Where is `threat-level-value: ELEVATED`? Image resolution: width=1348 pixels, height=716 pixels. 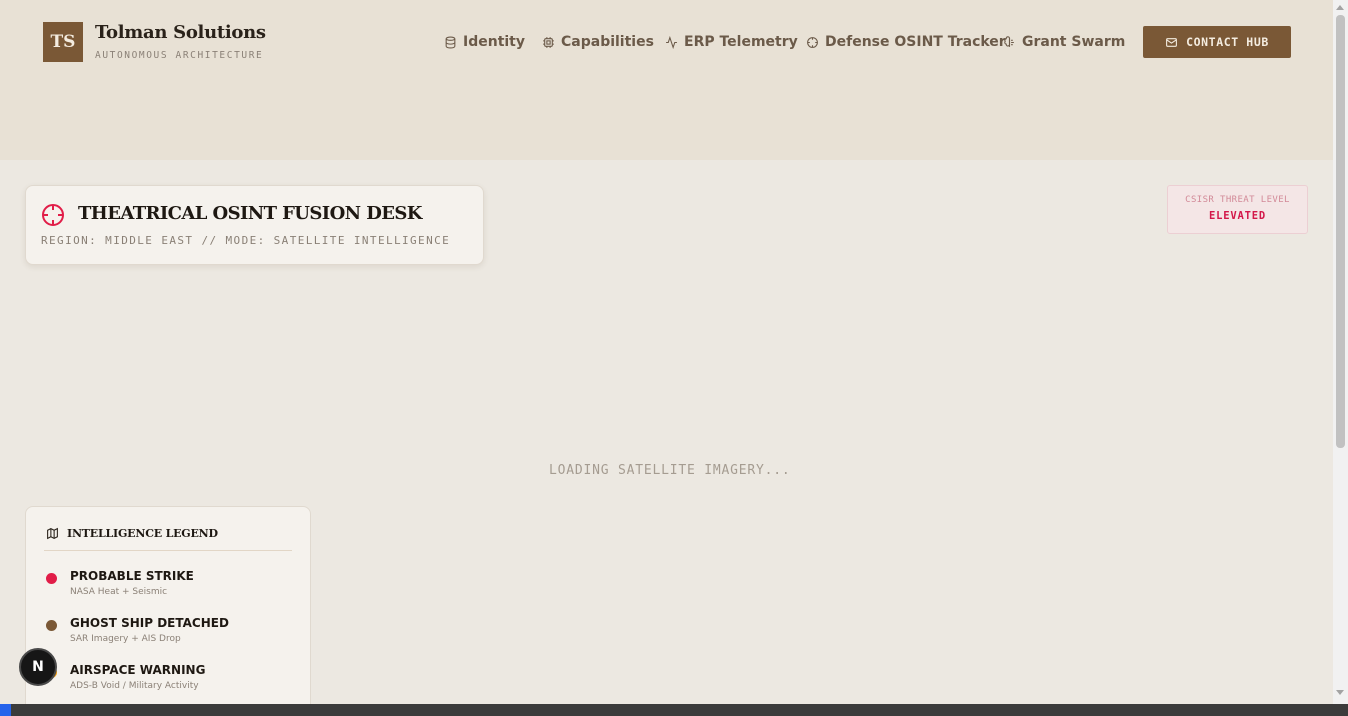 threat-level-value: ELEVATED is located at coordinates (1237, 216).